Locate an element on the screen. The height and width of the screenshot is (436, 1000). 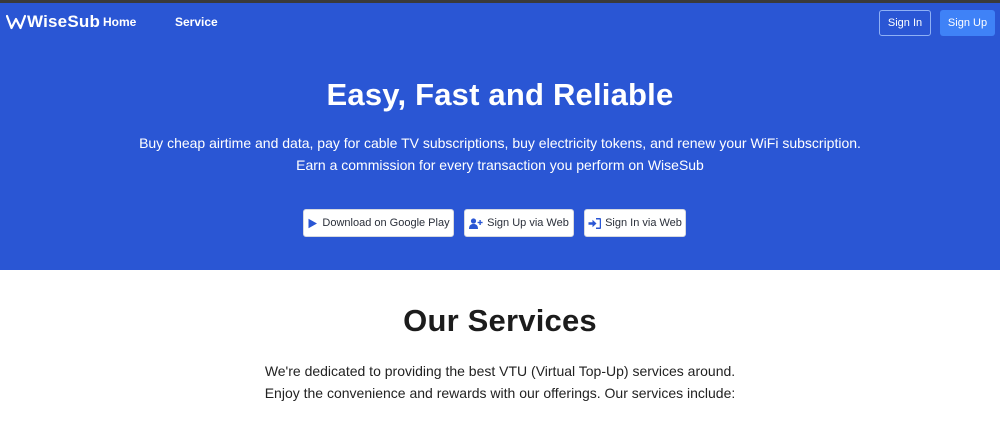
sign-up-web-button: Sign Up via Web is located at coordinates (519, 223).